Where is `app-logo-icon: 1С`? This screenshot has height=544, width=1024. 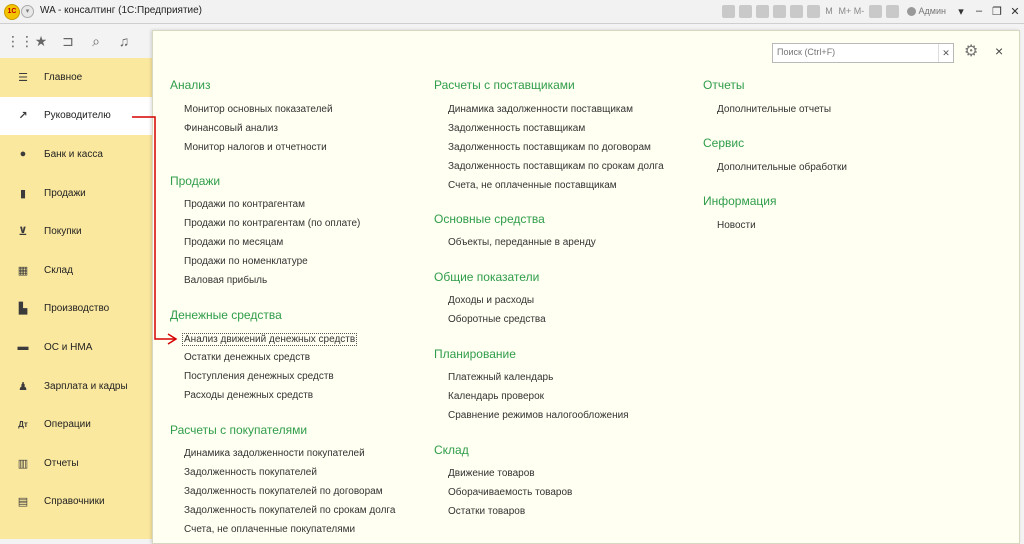 app-logo-icon: 1С is located at coordinates (12, 12).